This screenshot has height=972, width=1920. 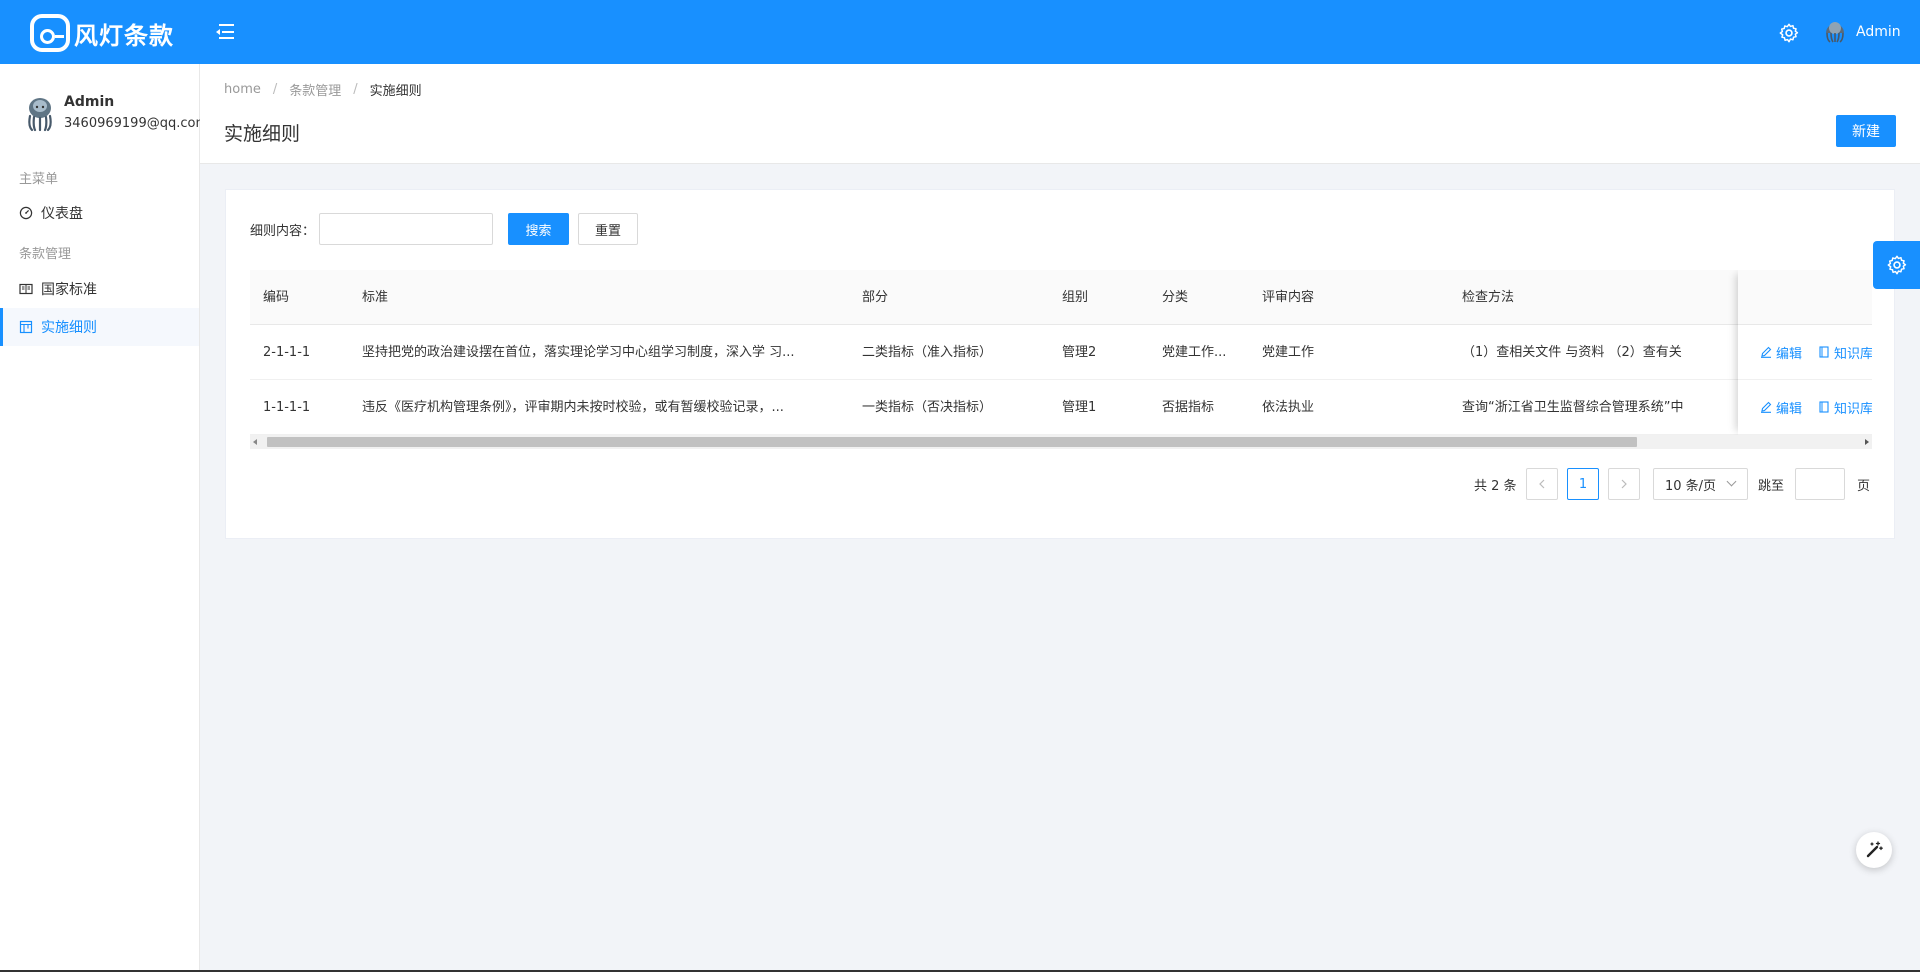 I want to click on sidebar-item-label: 实施细则, so click(x=69, y=328).